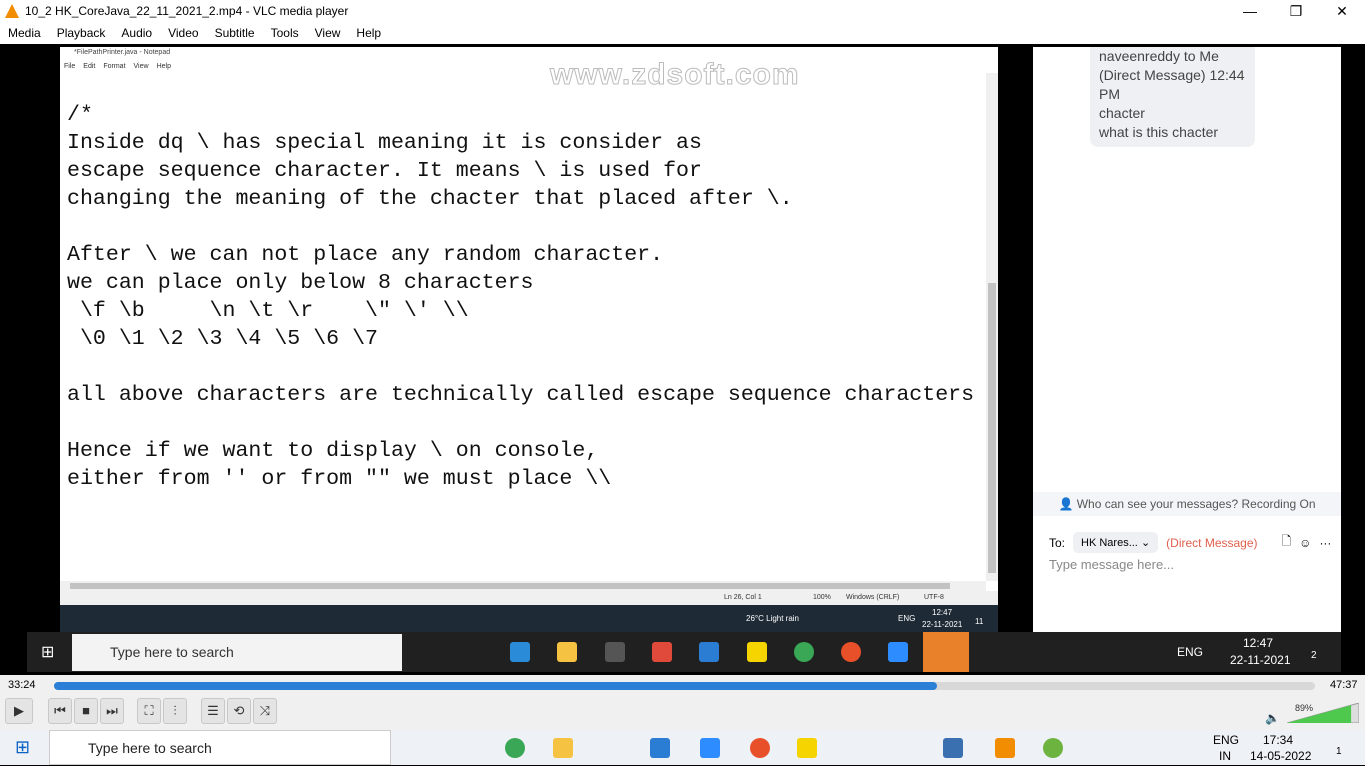 The image size is (1365, 766). I want to click on menu-audio: Audio, so click(136, 33).